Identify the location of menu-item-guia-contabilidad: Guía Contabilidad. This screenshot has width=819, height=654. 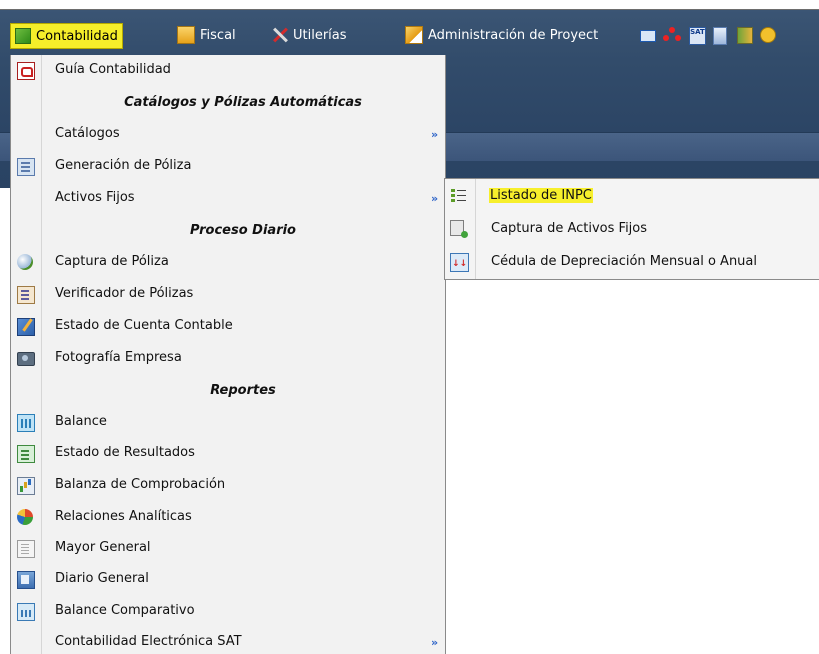
(228, 70).